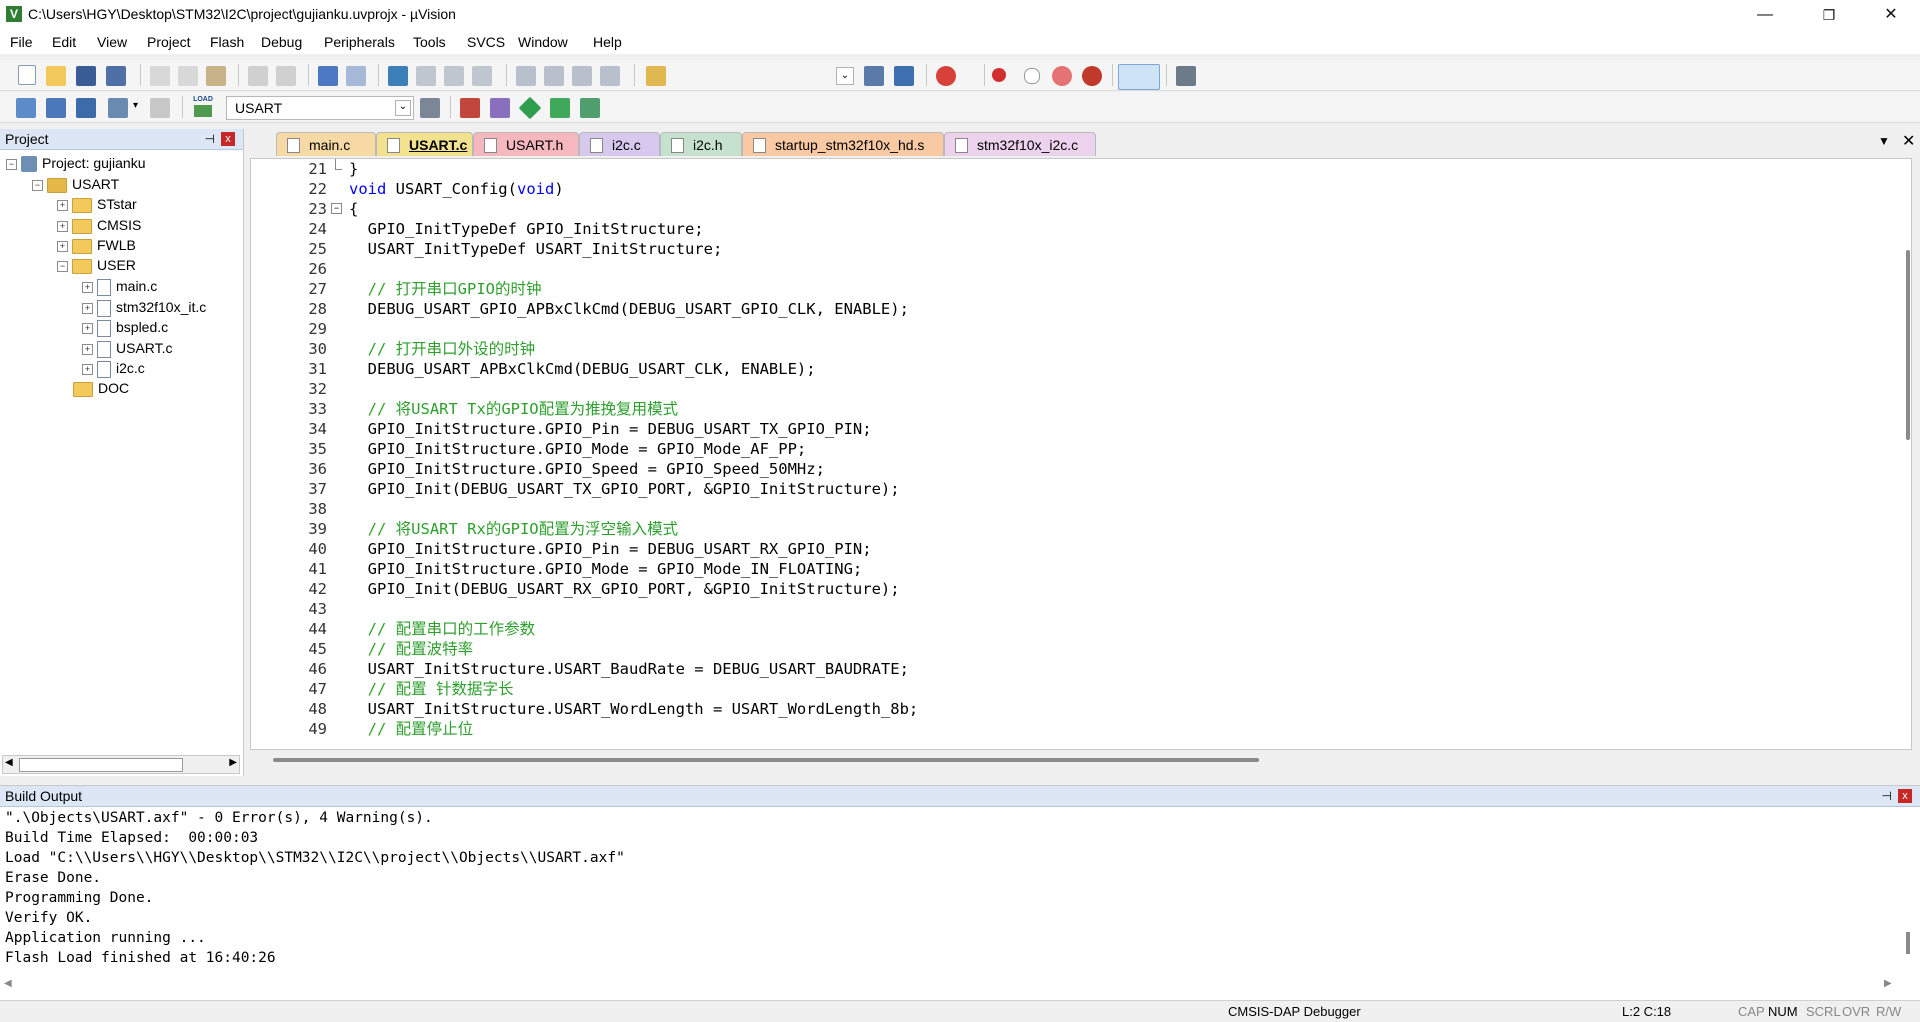 This screenshot has width=1920, height=1022. Describe the element at coordinates (526, 144) in the screenshot. I see `tab-usart-h: USART.h` at that location.